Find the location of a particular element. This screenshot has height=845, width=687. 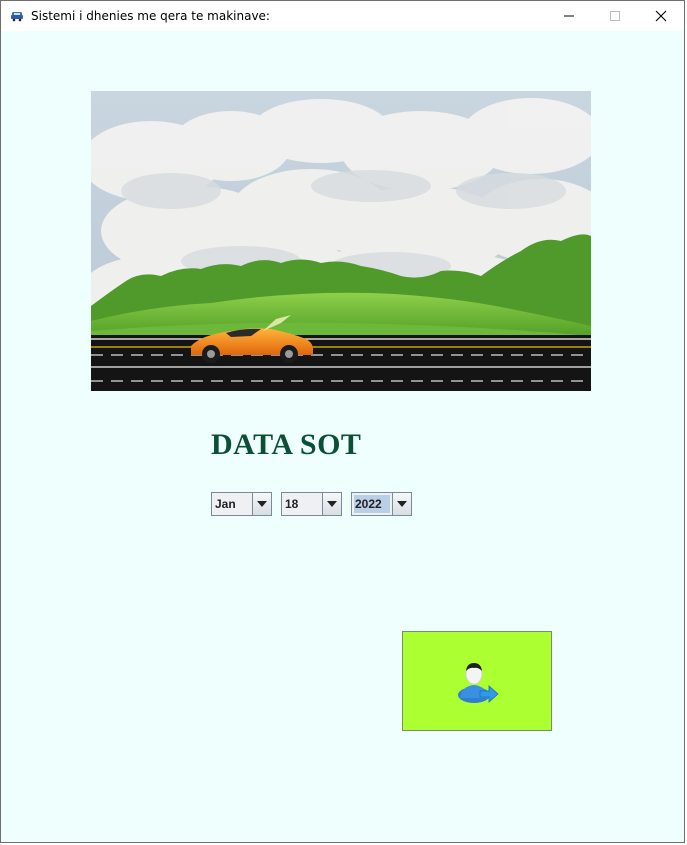

minimize-icon is located at coordinates (569, 16).